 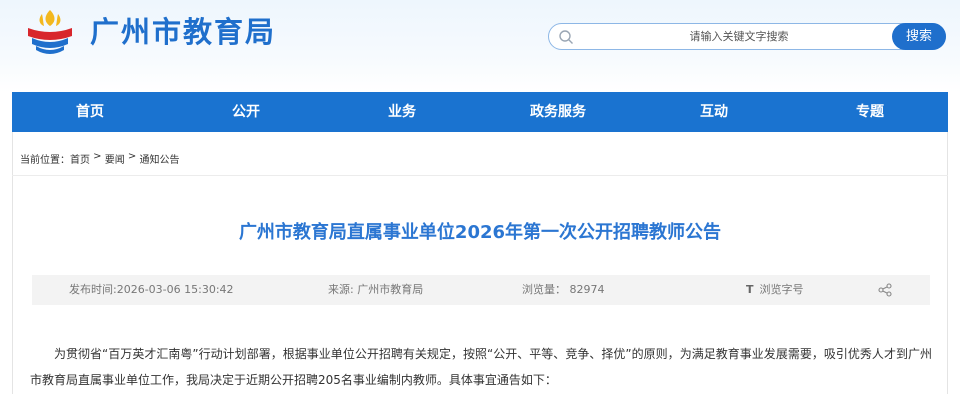 What do you see at coordinates (183, 32) in the screenshot?
I see `site-title: 广州市教育局` at bounding box center [183, 32].